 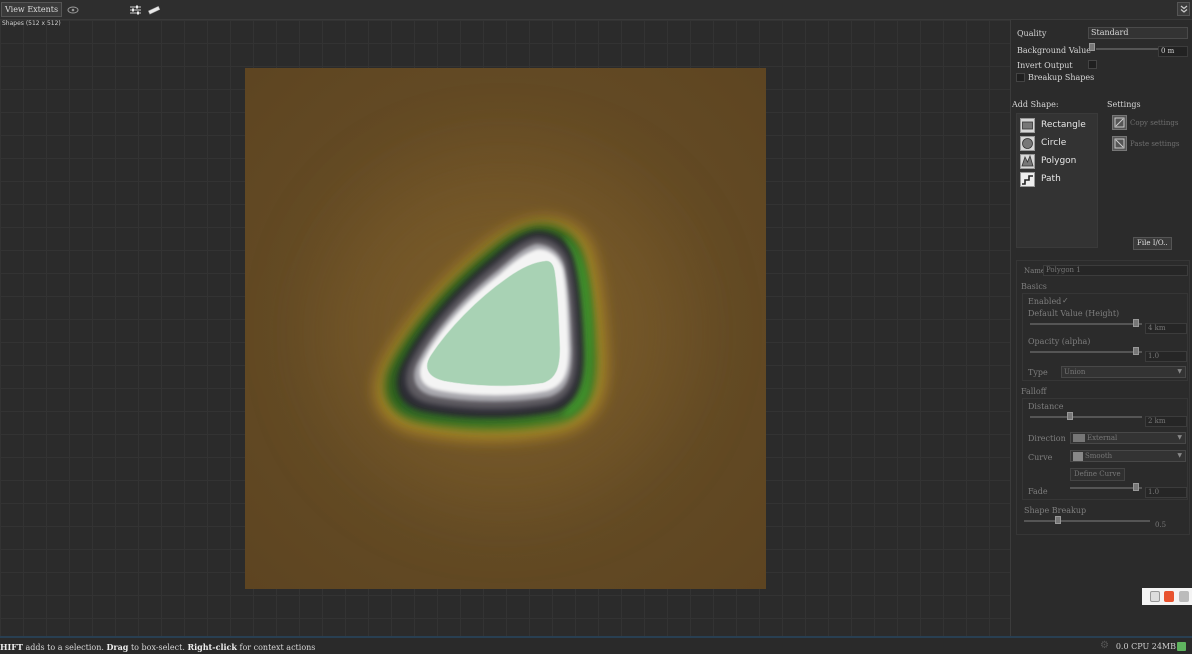 I want to click on fade-field: 1.0, so click(x=1166, y=492).